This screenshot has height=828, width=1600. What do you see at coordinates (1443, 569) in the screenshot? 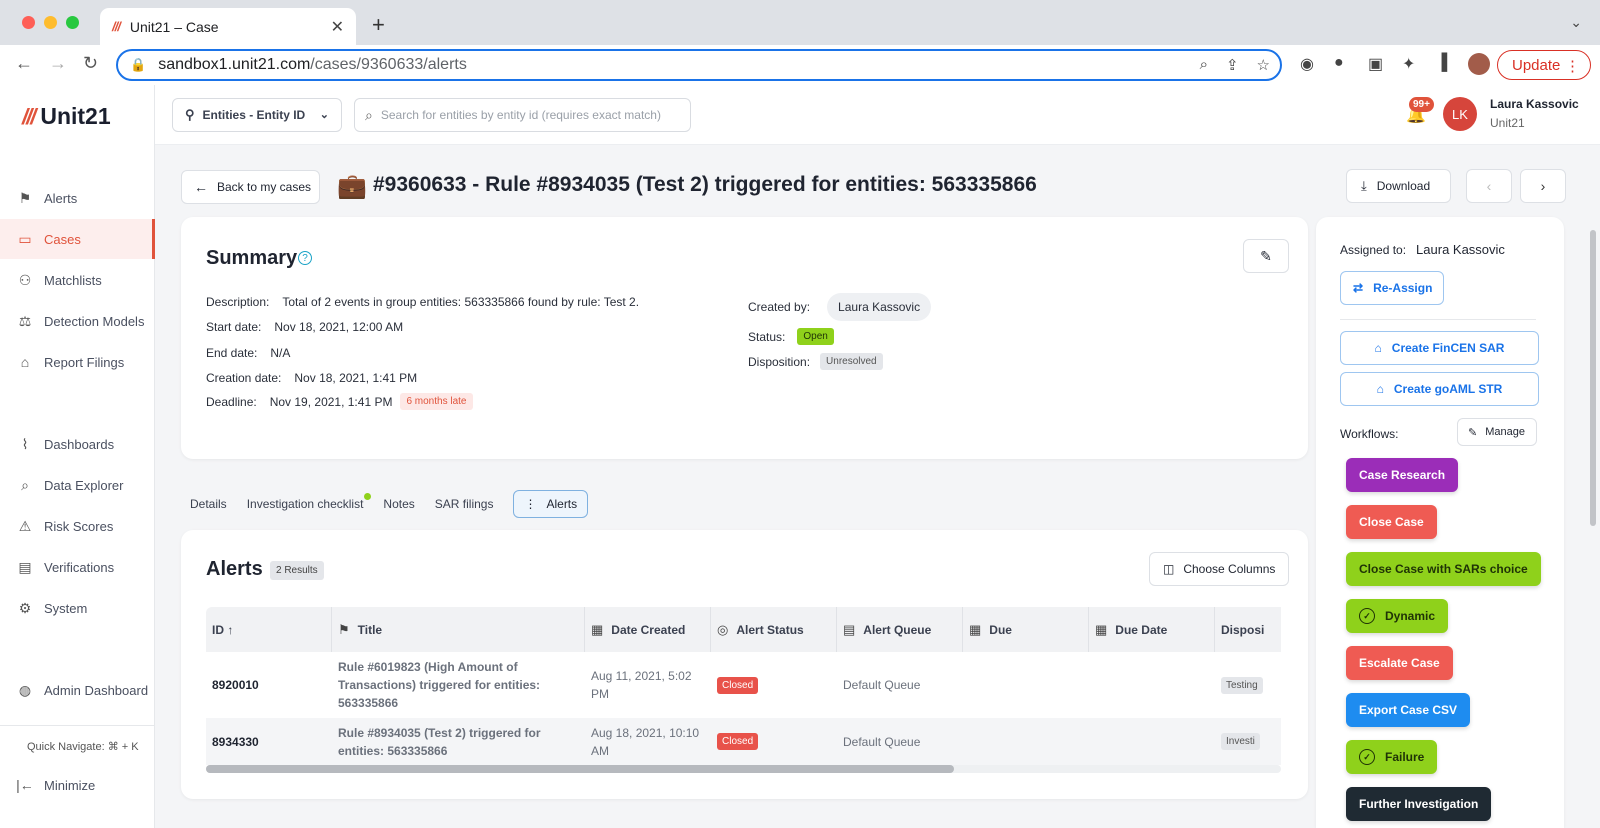
I see `workflow-close-case-sars-button: Close Case with SARs choice` at bounding box center [1443, 569].